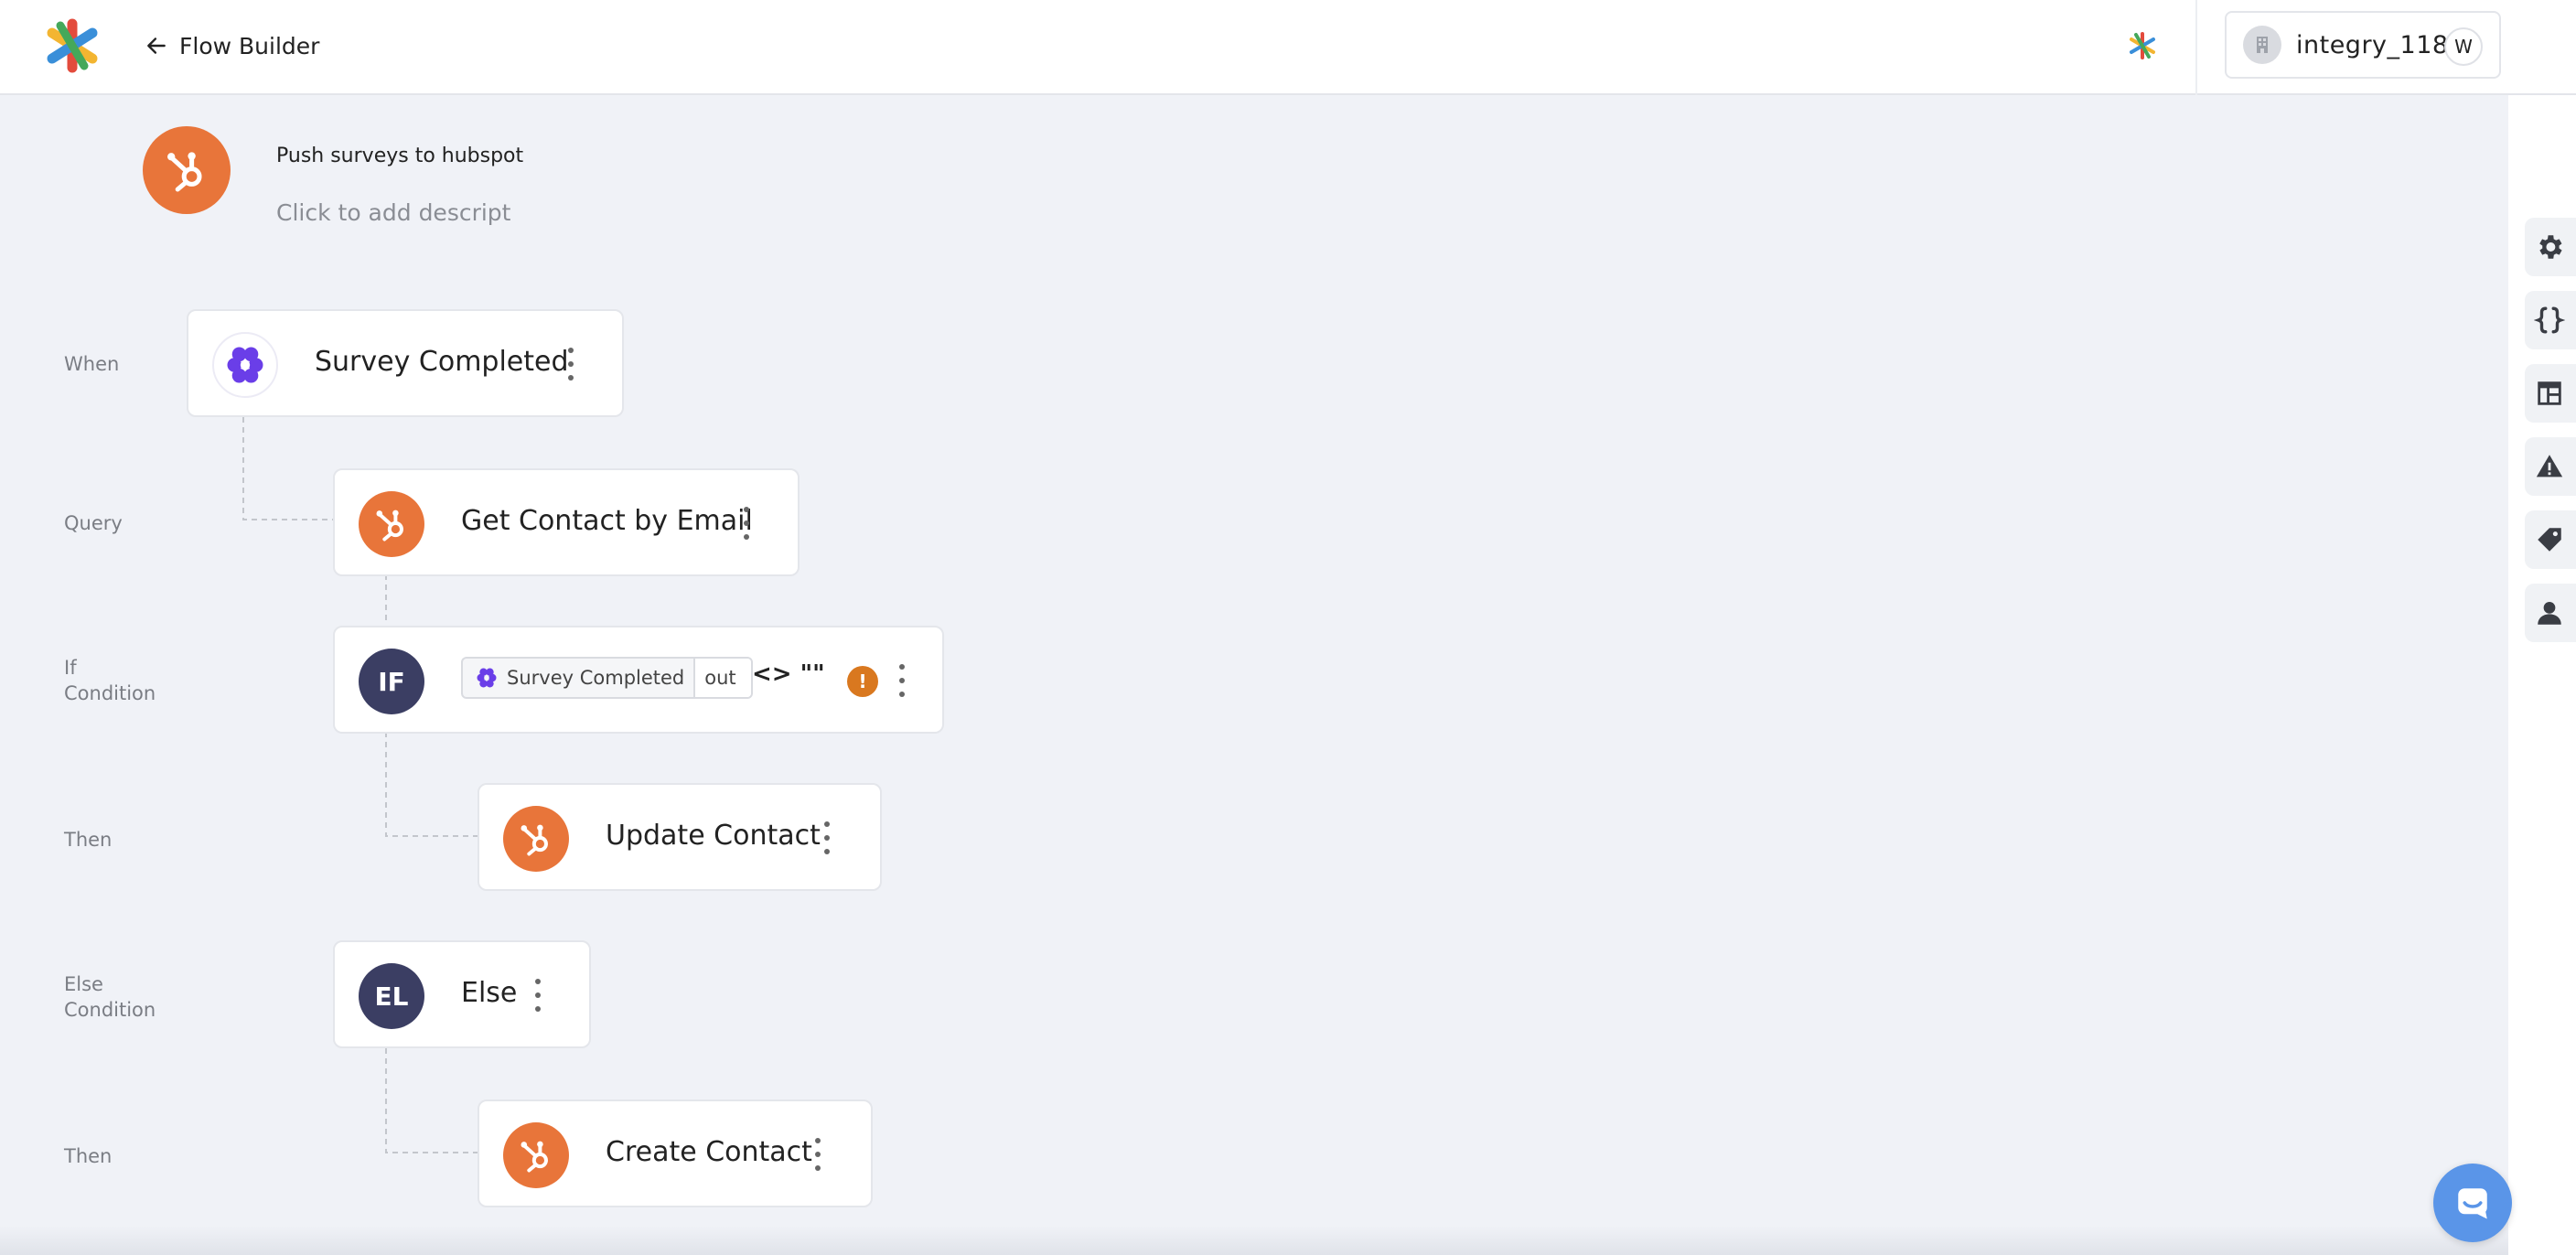  What do you see at coordinates (83, 984) in the screenshot?
I see `step-label-line: Else` at bounding box center [83, 984].